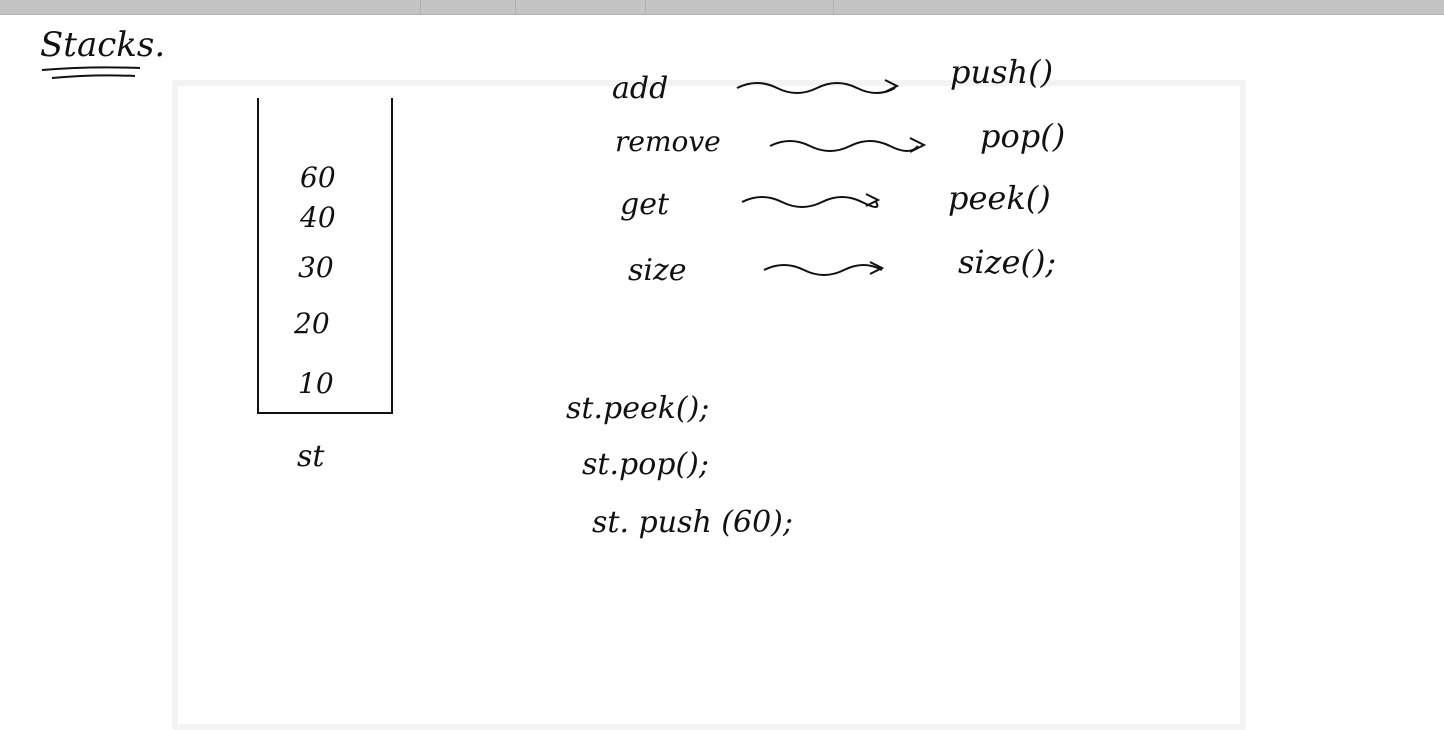 This screenshot has width=1444, height=730. I want to click on mapping-to: pop(), so click(1023, 136).